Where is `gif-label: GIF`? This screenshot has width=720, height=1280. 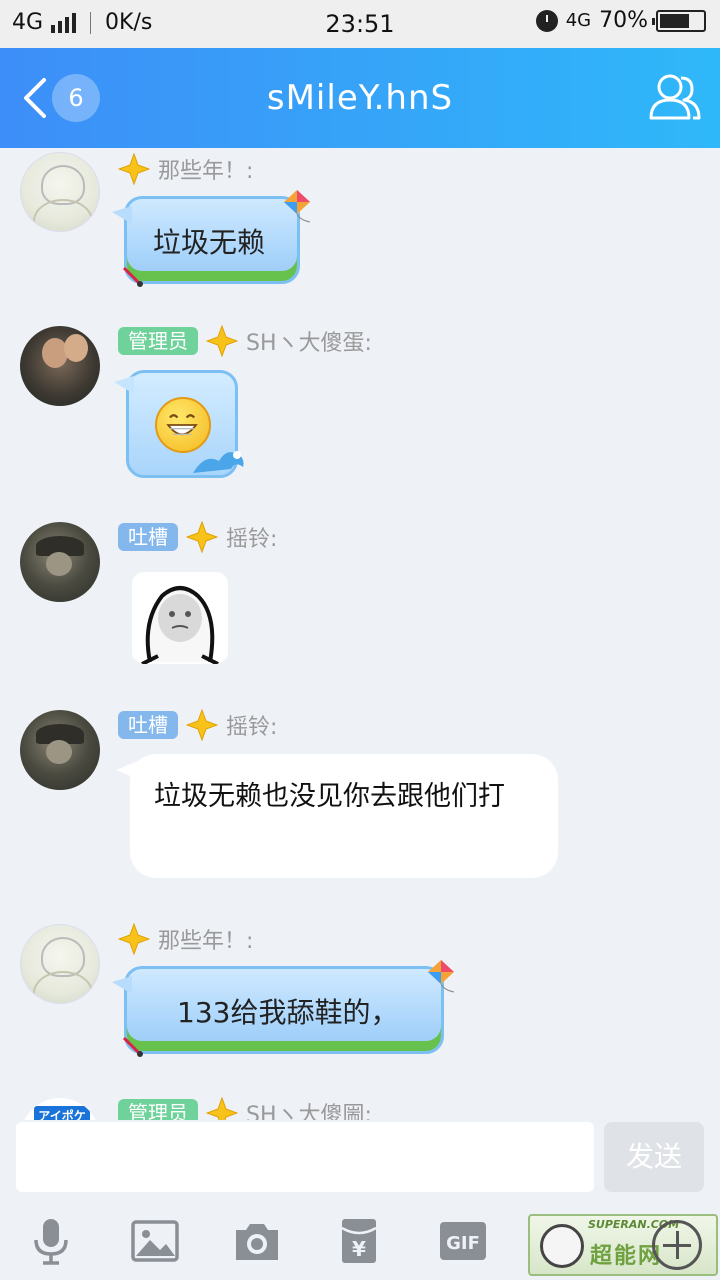
gif-label: GIF is located at coordinates (463, 1243).